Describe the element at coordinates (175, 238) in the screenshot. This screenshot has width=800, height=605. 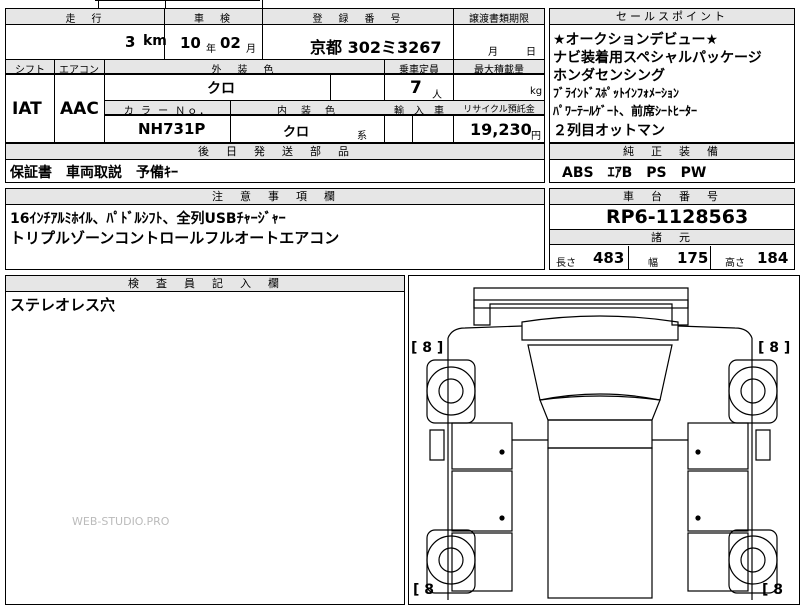
I see `notes-line-2: トリプルゾーンコントロールフルオートエアコン` at that location.